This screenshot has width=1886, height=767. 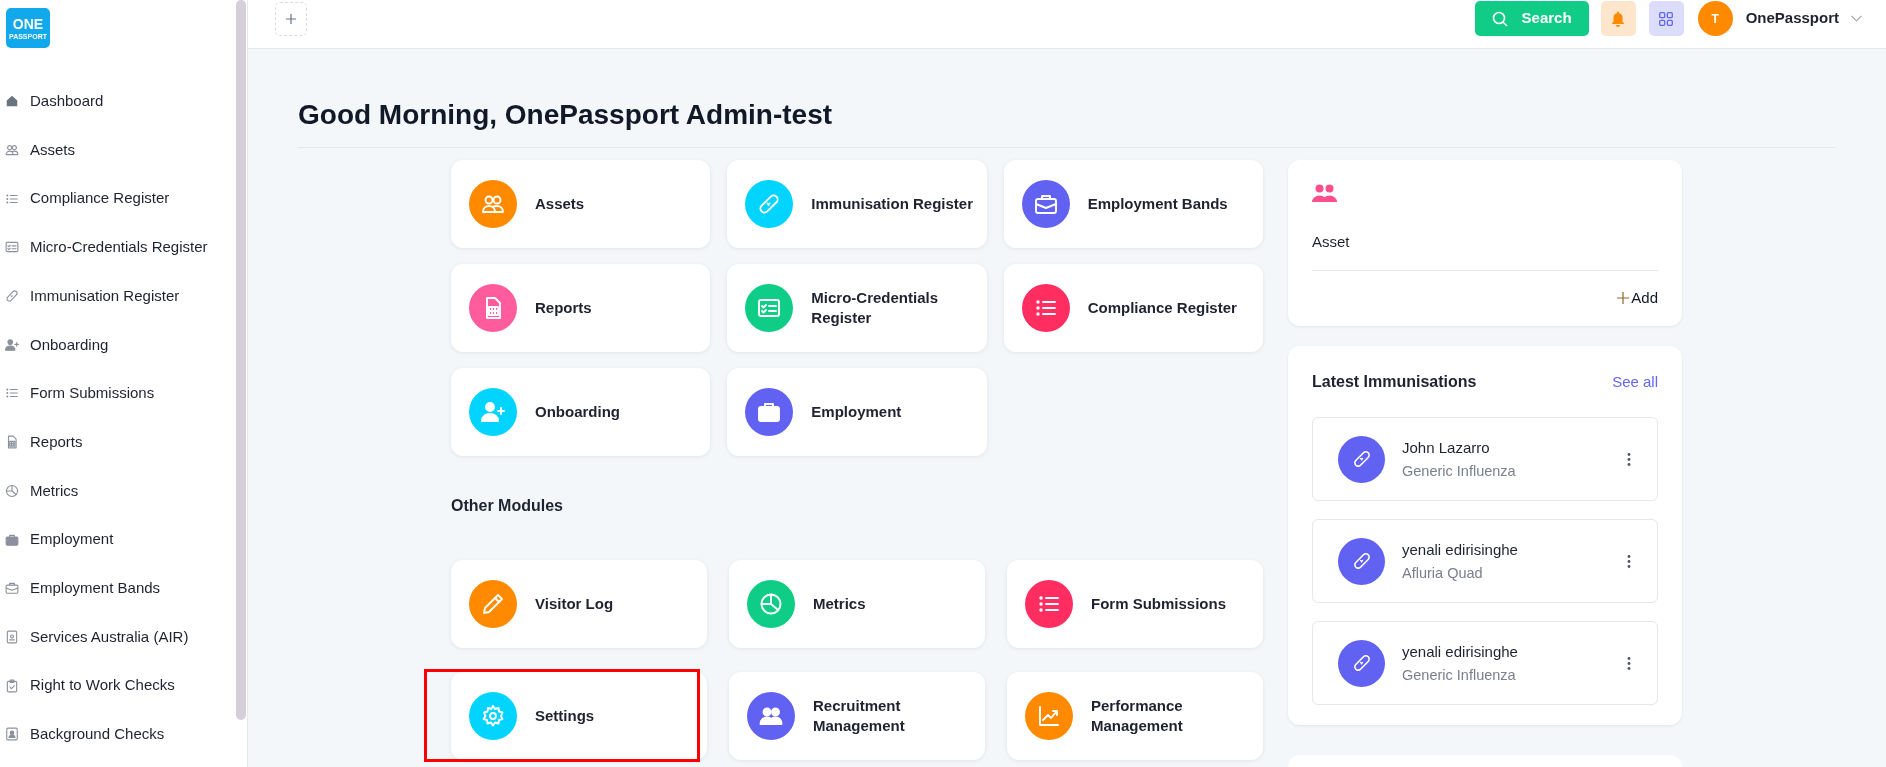 What do you see at coordinates (1133, 204) in the screenshot?
I see `module-card: Employment Bands` at bounding box center [1133, 204].